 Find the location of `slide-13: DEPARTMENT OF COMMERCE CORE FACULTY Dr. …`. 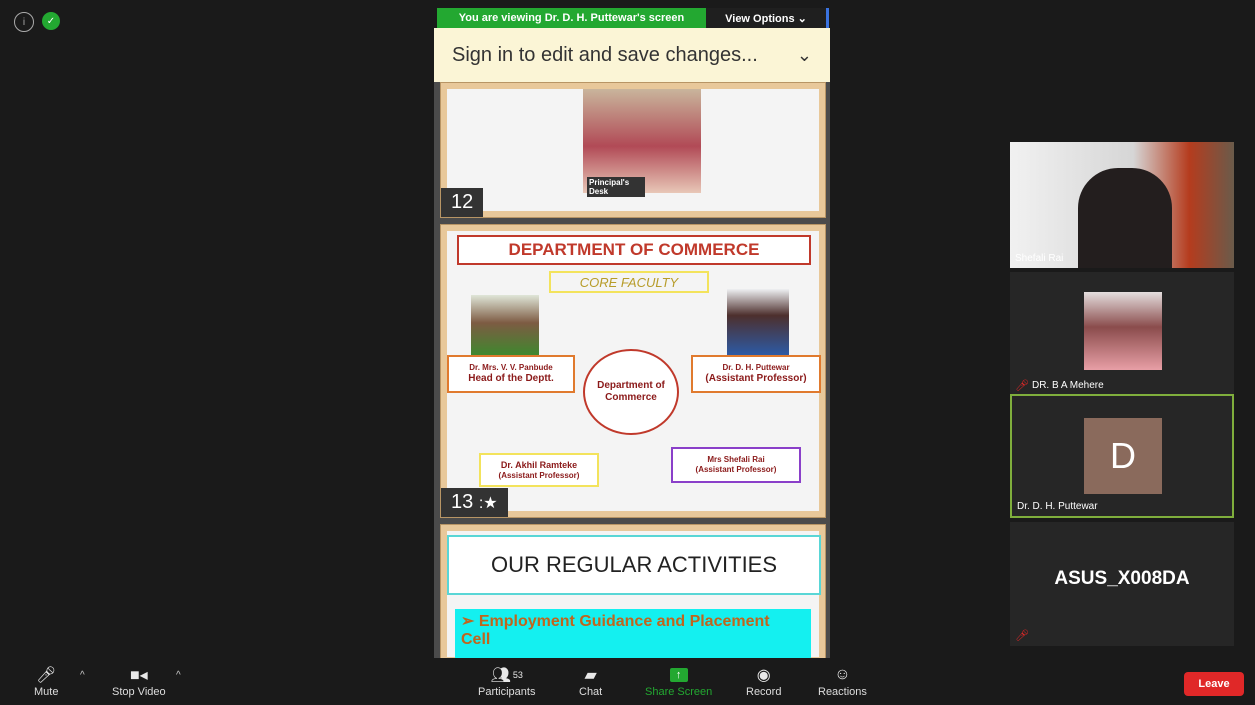

slide-13: DEPARTMENT OF COMMERCE CORE FACULTY Dr. … is located at coordinates (633, 371).